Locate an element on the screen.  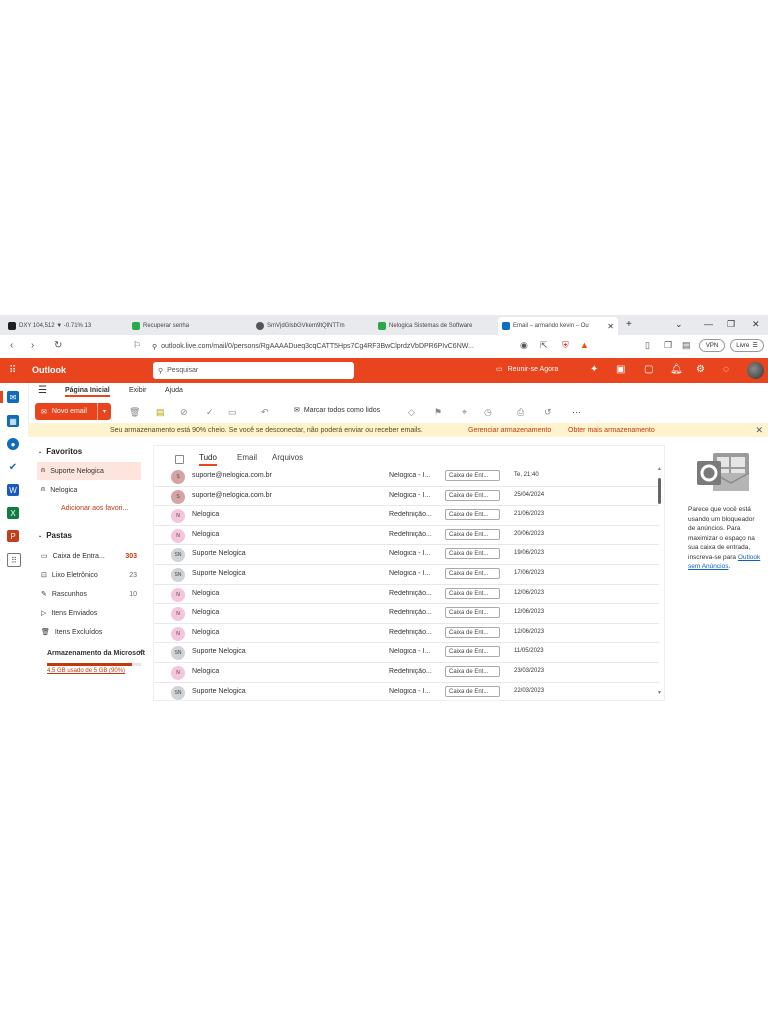
folder-item-junk: ⊡ Lixo Eletrônico 23 is located at coordinates (89, 575).